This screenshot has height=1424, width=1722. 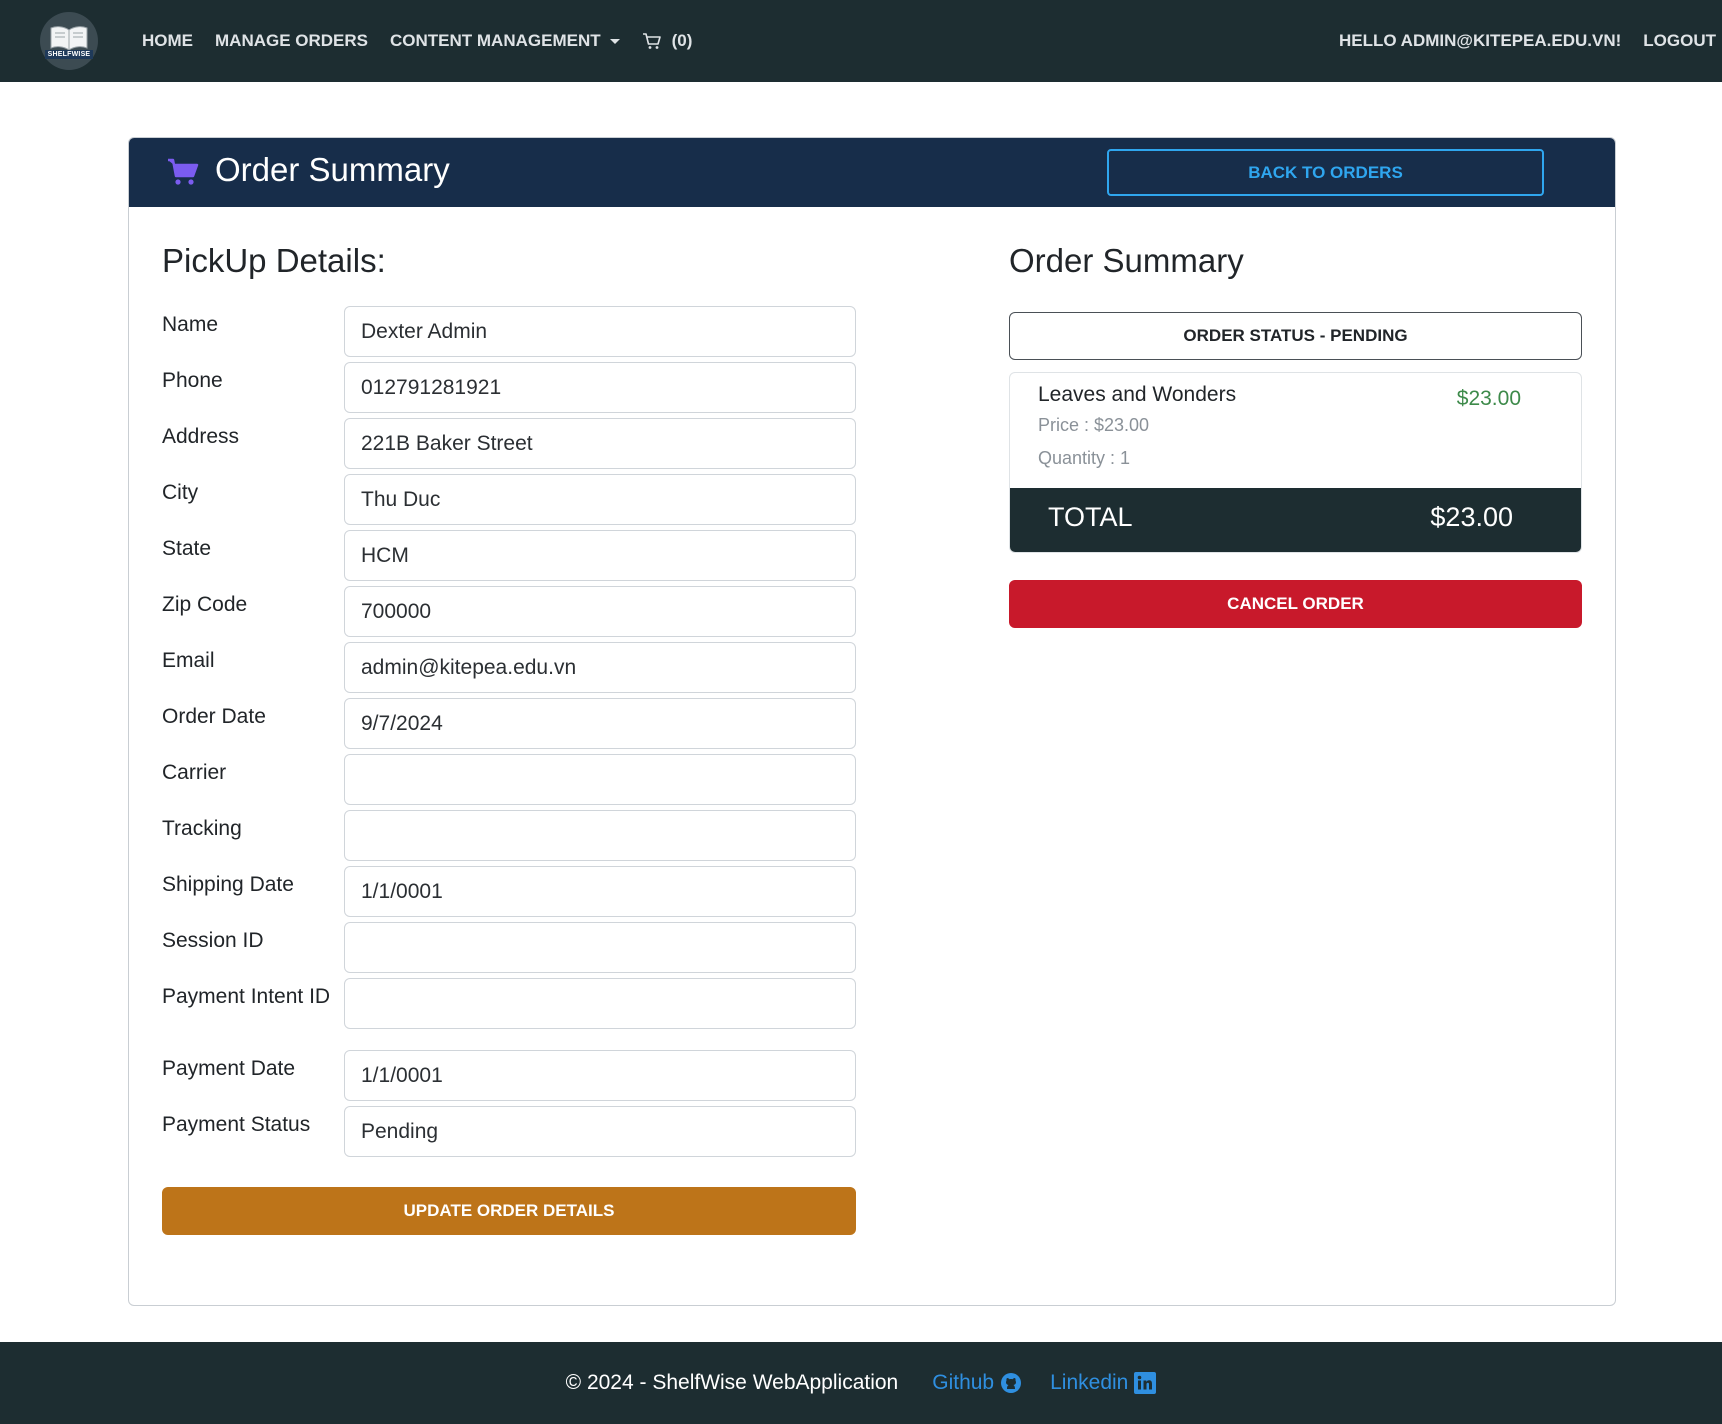 I want to click on payment-intent-id-input, so click(x=600, y=1003).